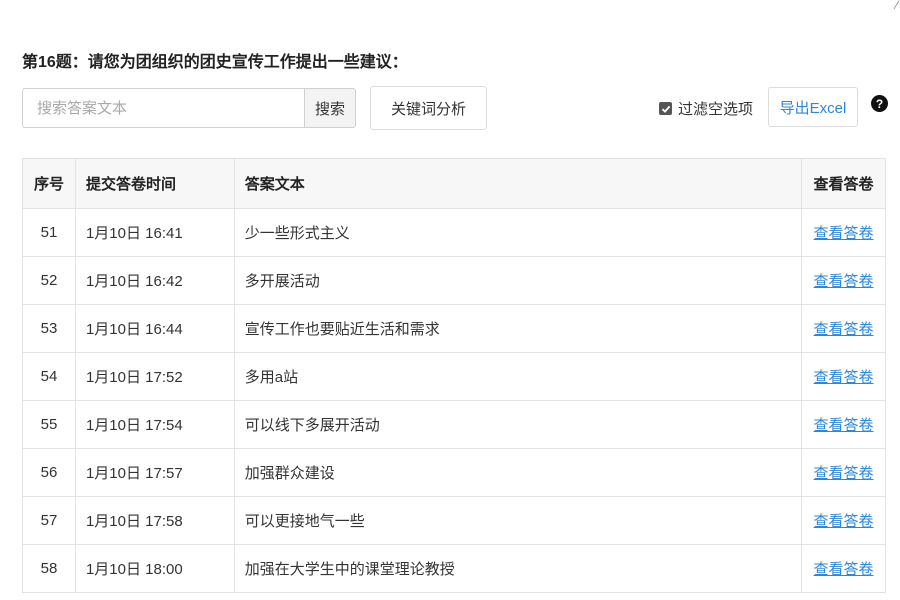 The height and width of the screenshot is (600, 900). I want to click on keyword-analysis-button: 关键词分析, so click(428, 108).